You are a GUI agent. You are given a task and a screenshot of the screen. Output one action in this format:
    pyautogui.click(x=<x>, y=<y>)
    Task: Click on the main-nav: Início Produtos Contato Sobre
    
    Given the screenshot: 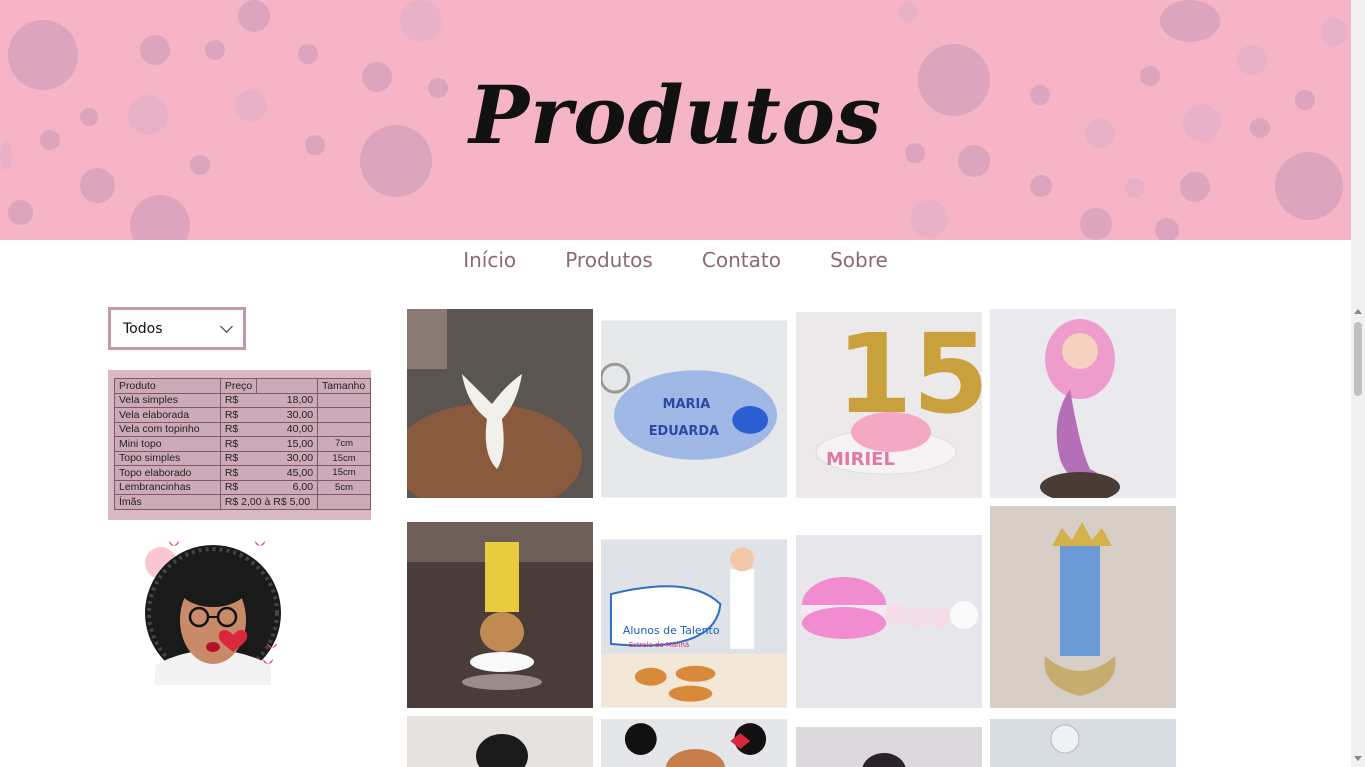 What is the action you would take?
    pyautogui.click(x=675, y=260)
    